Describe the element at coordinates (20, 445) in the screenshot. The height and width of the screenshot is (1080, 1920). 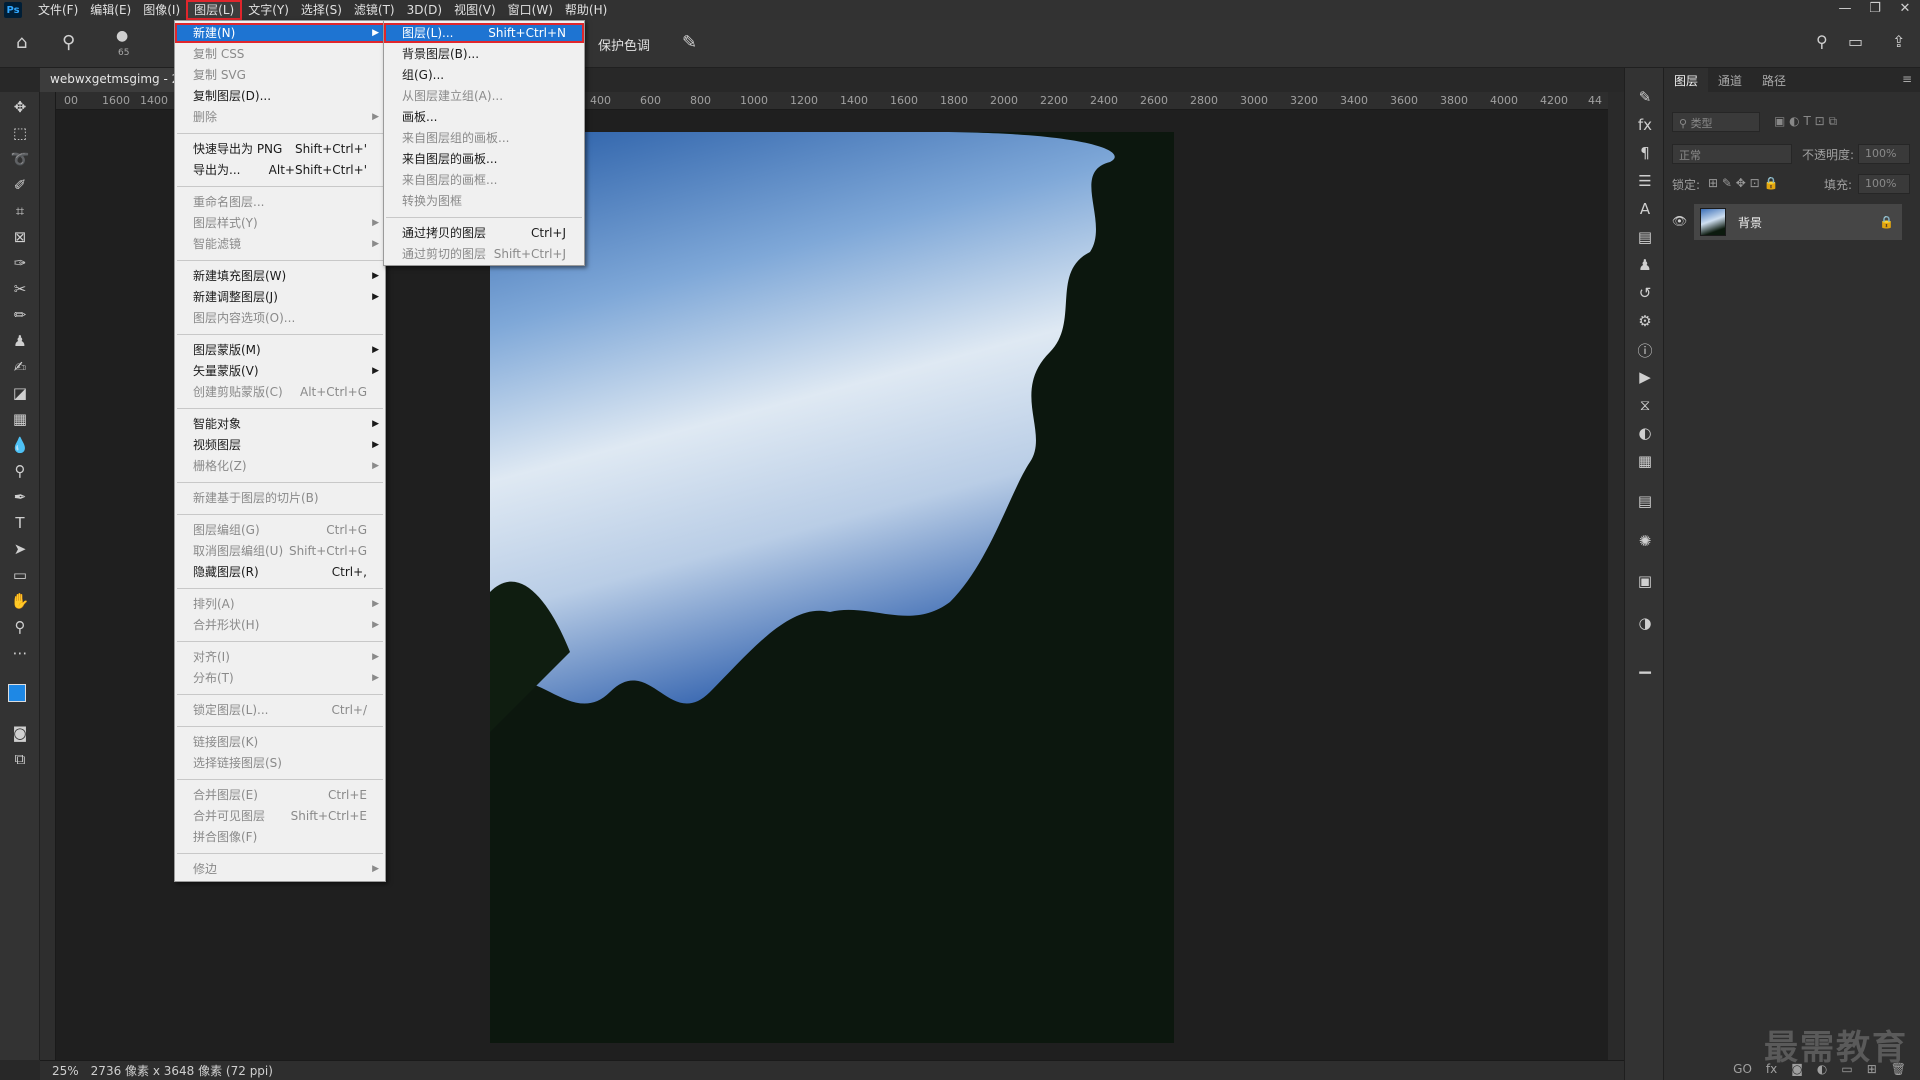
I see `blur-tool-icon: 💧` at that location.